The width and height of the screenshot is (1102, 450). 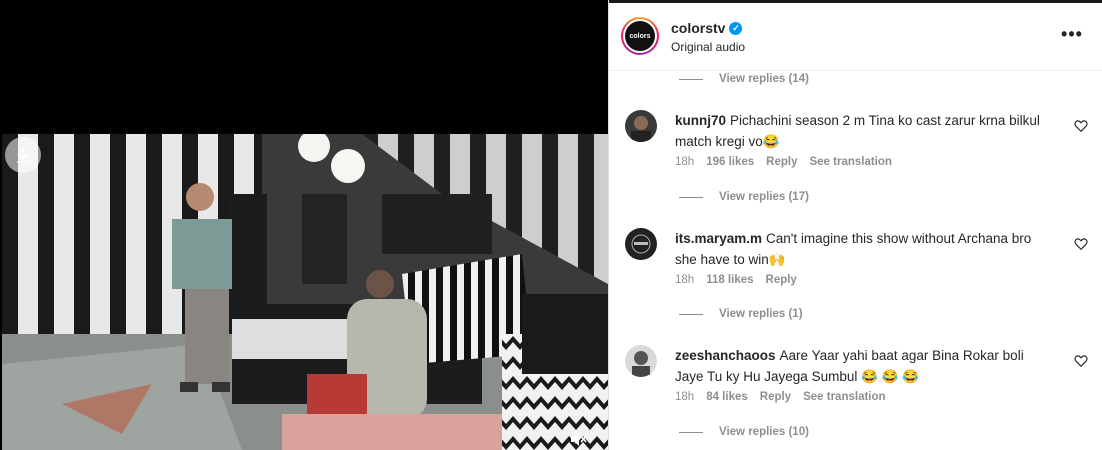 I want to click on download-icon, so click(x=23, y=155).